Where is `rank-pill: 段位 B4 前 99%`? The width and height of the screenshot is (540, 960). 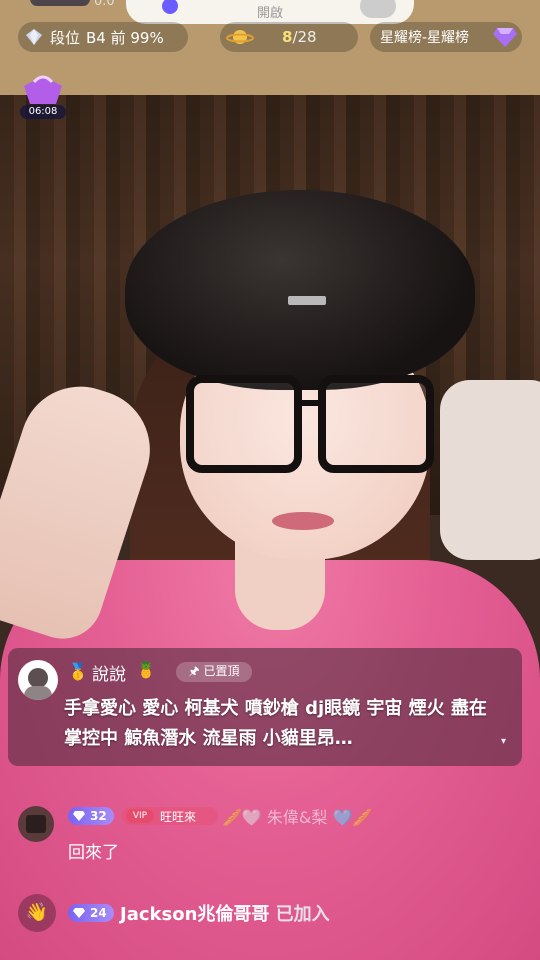 rank-pill: 段位 B4 前 99% is located at coordinates (103, 37).